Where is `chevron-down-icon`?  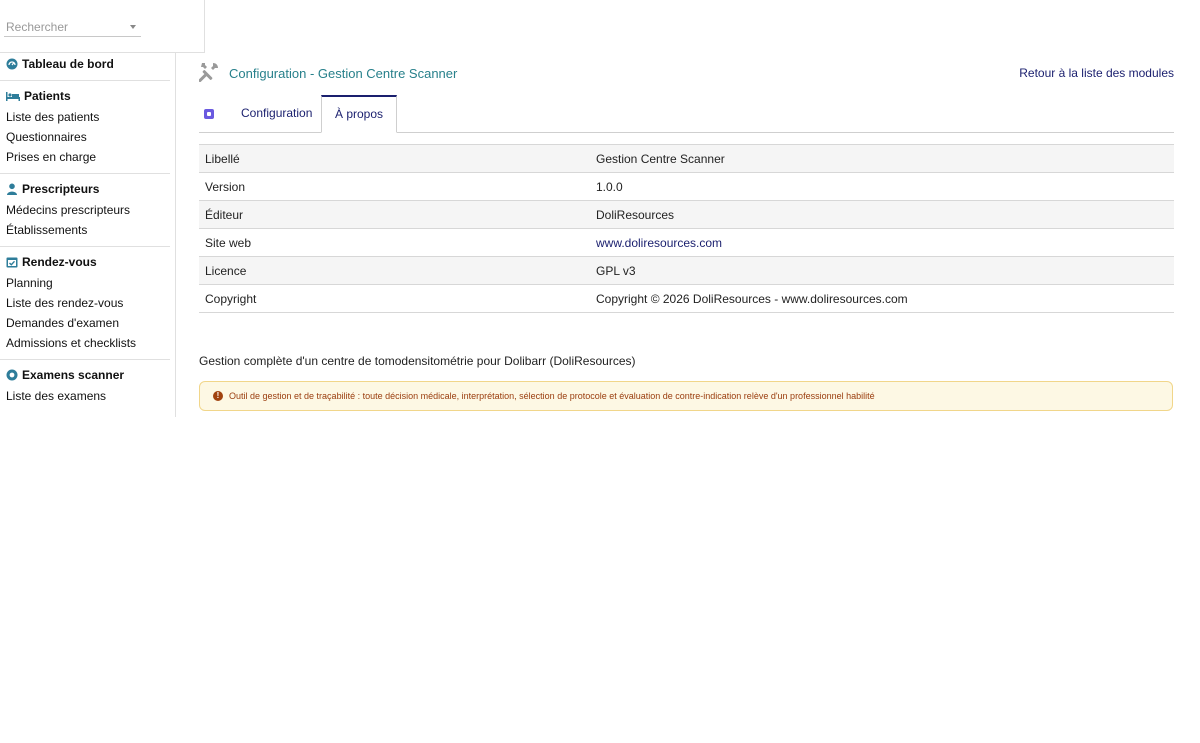 chevron-down-icon is located at coordinates (133, 27).